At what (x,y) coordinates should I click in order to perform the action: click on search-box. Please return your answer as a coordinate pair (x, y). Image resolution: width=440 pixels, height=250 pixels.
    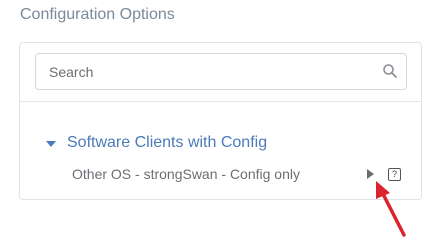
    Looking at the image, I should click on (221, 71).